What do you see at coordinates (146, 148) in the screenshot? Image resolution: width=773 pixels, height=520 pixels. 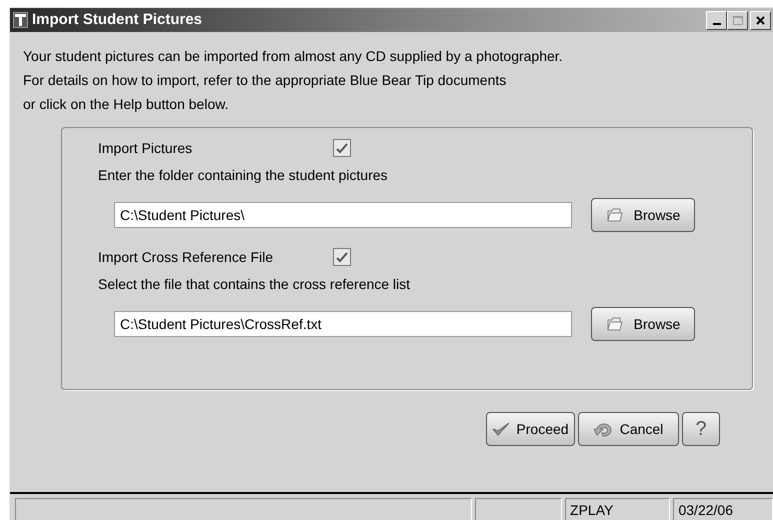 I see `option-label: Import Pictures` at bounding box center [146, 148].